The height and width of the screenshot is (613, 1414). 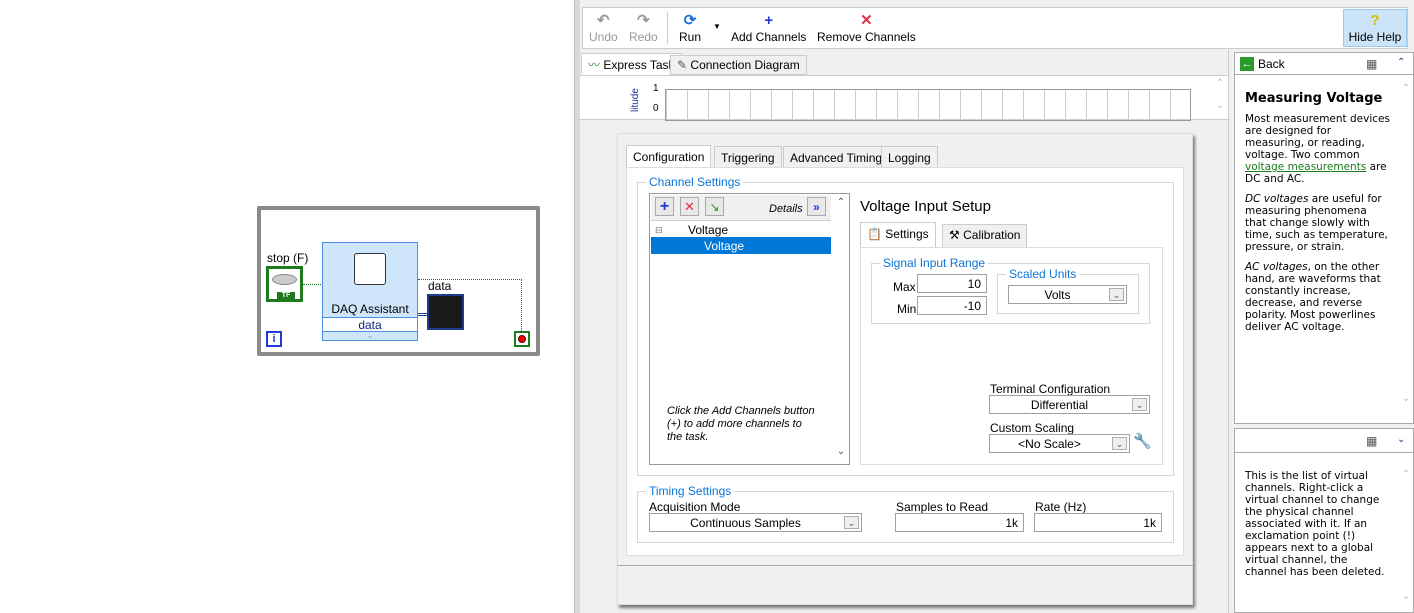 What do you see at coordinates (643, 20) in the screenshot?
I see `redo-icon: ↷` at bounding box center [643, 20].